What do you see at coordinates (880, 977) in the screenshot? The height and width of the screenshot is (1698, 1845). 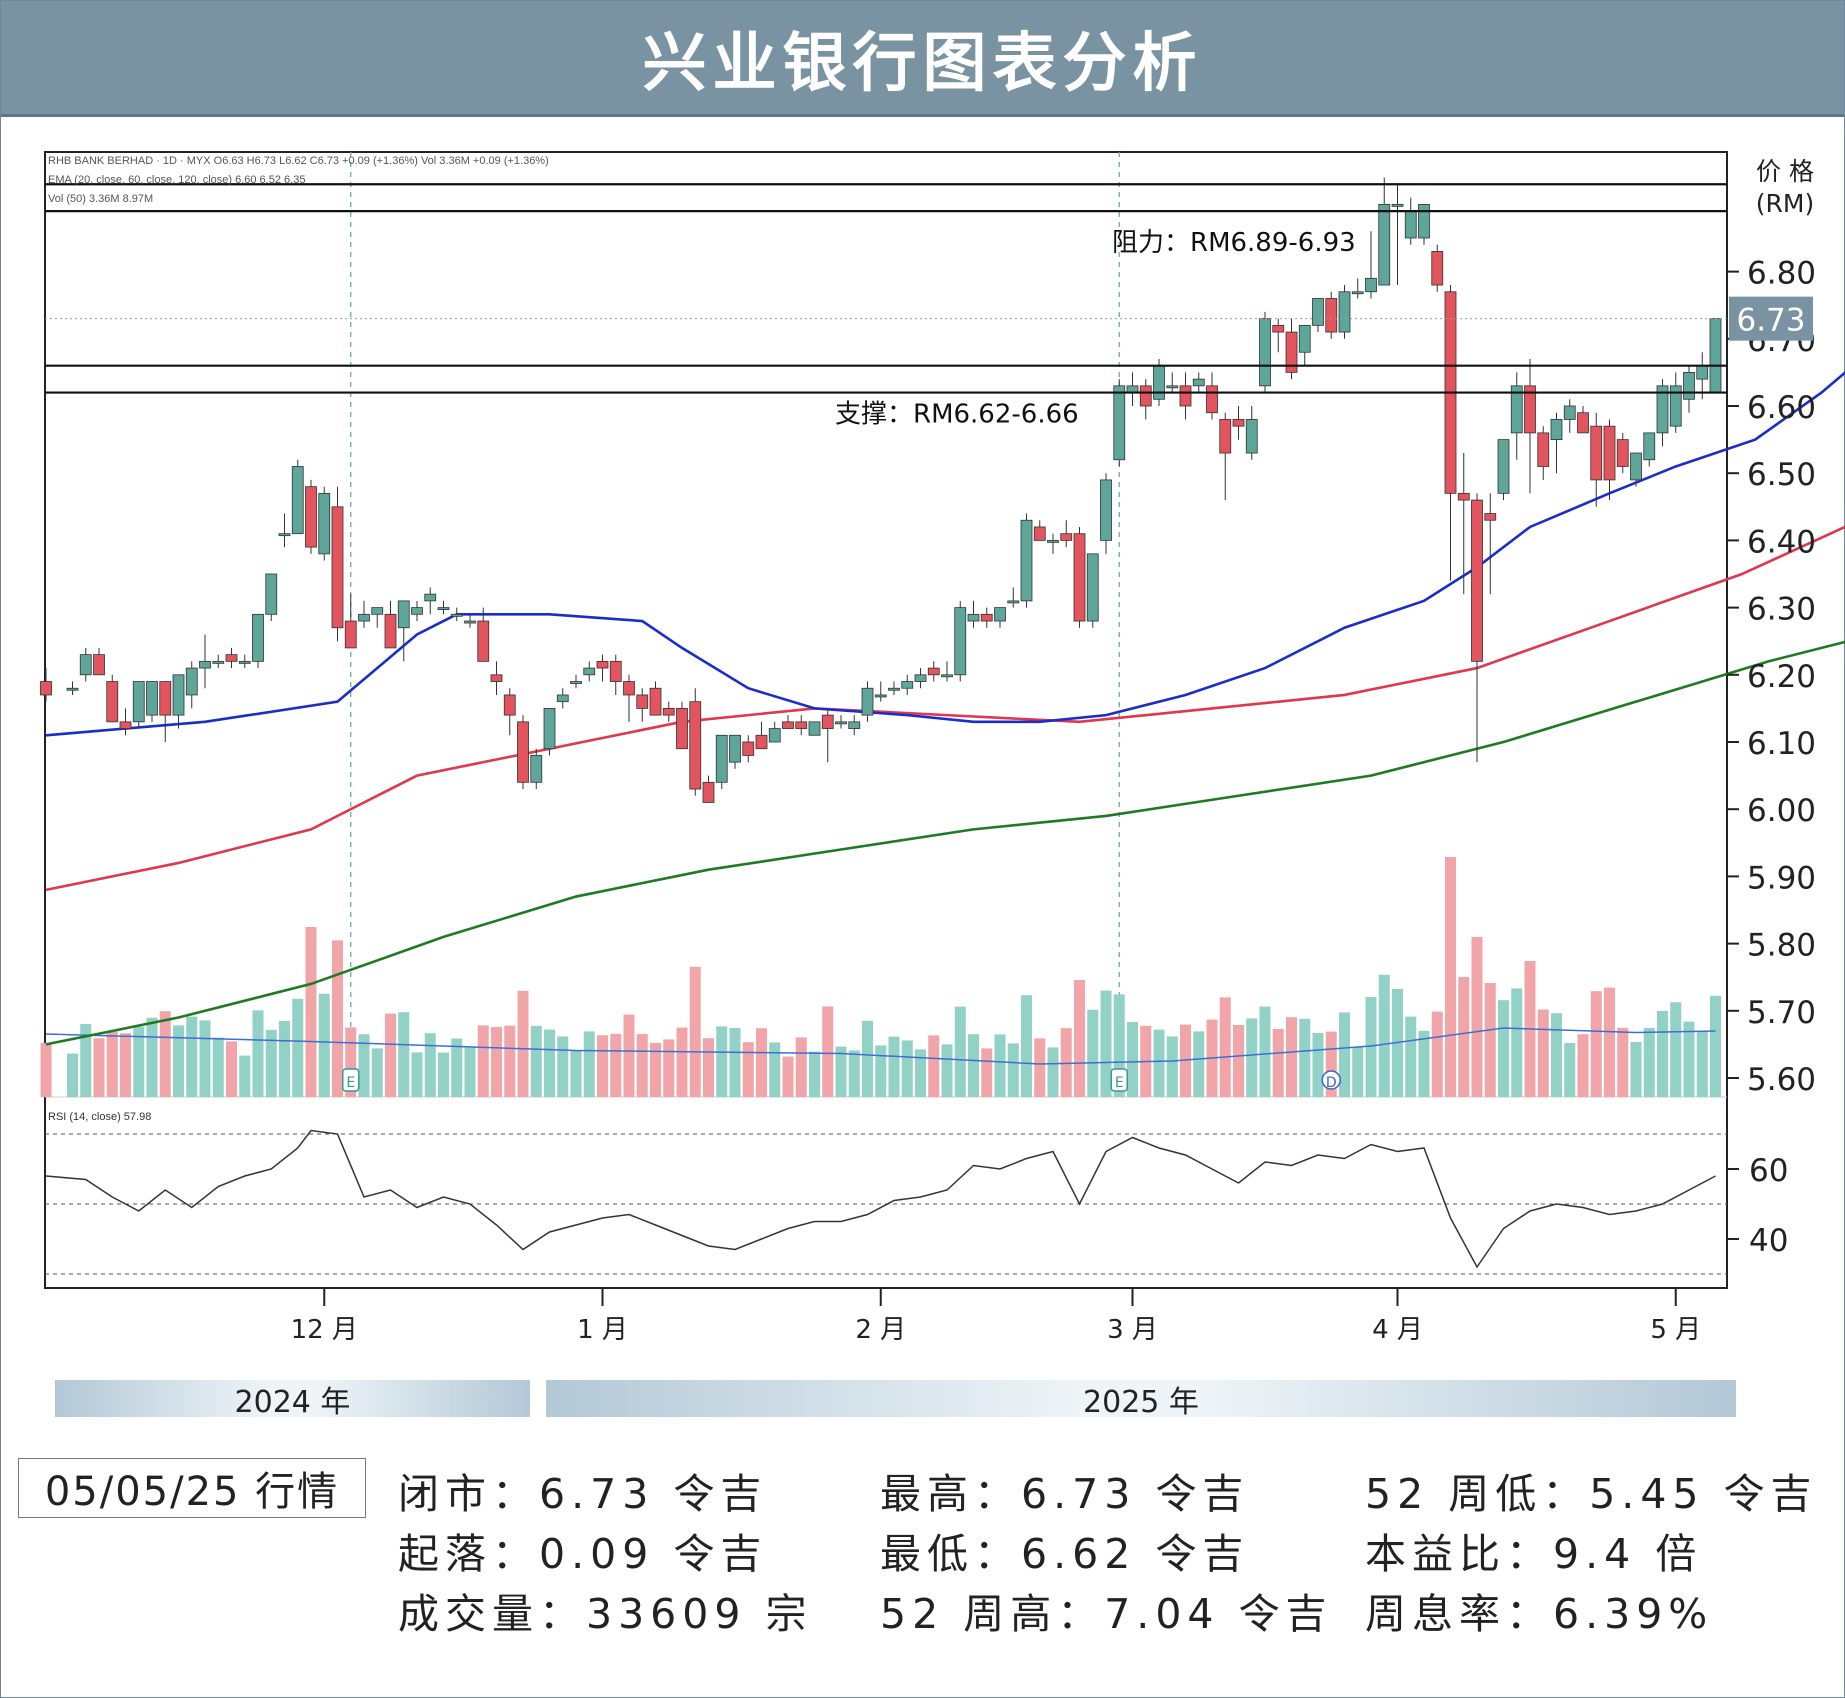 I see `volume-bars` at bounding box center [880, 977].